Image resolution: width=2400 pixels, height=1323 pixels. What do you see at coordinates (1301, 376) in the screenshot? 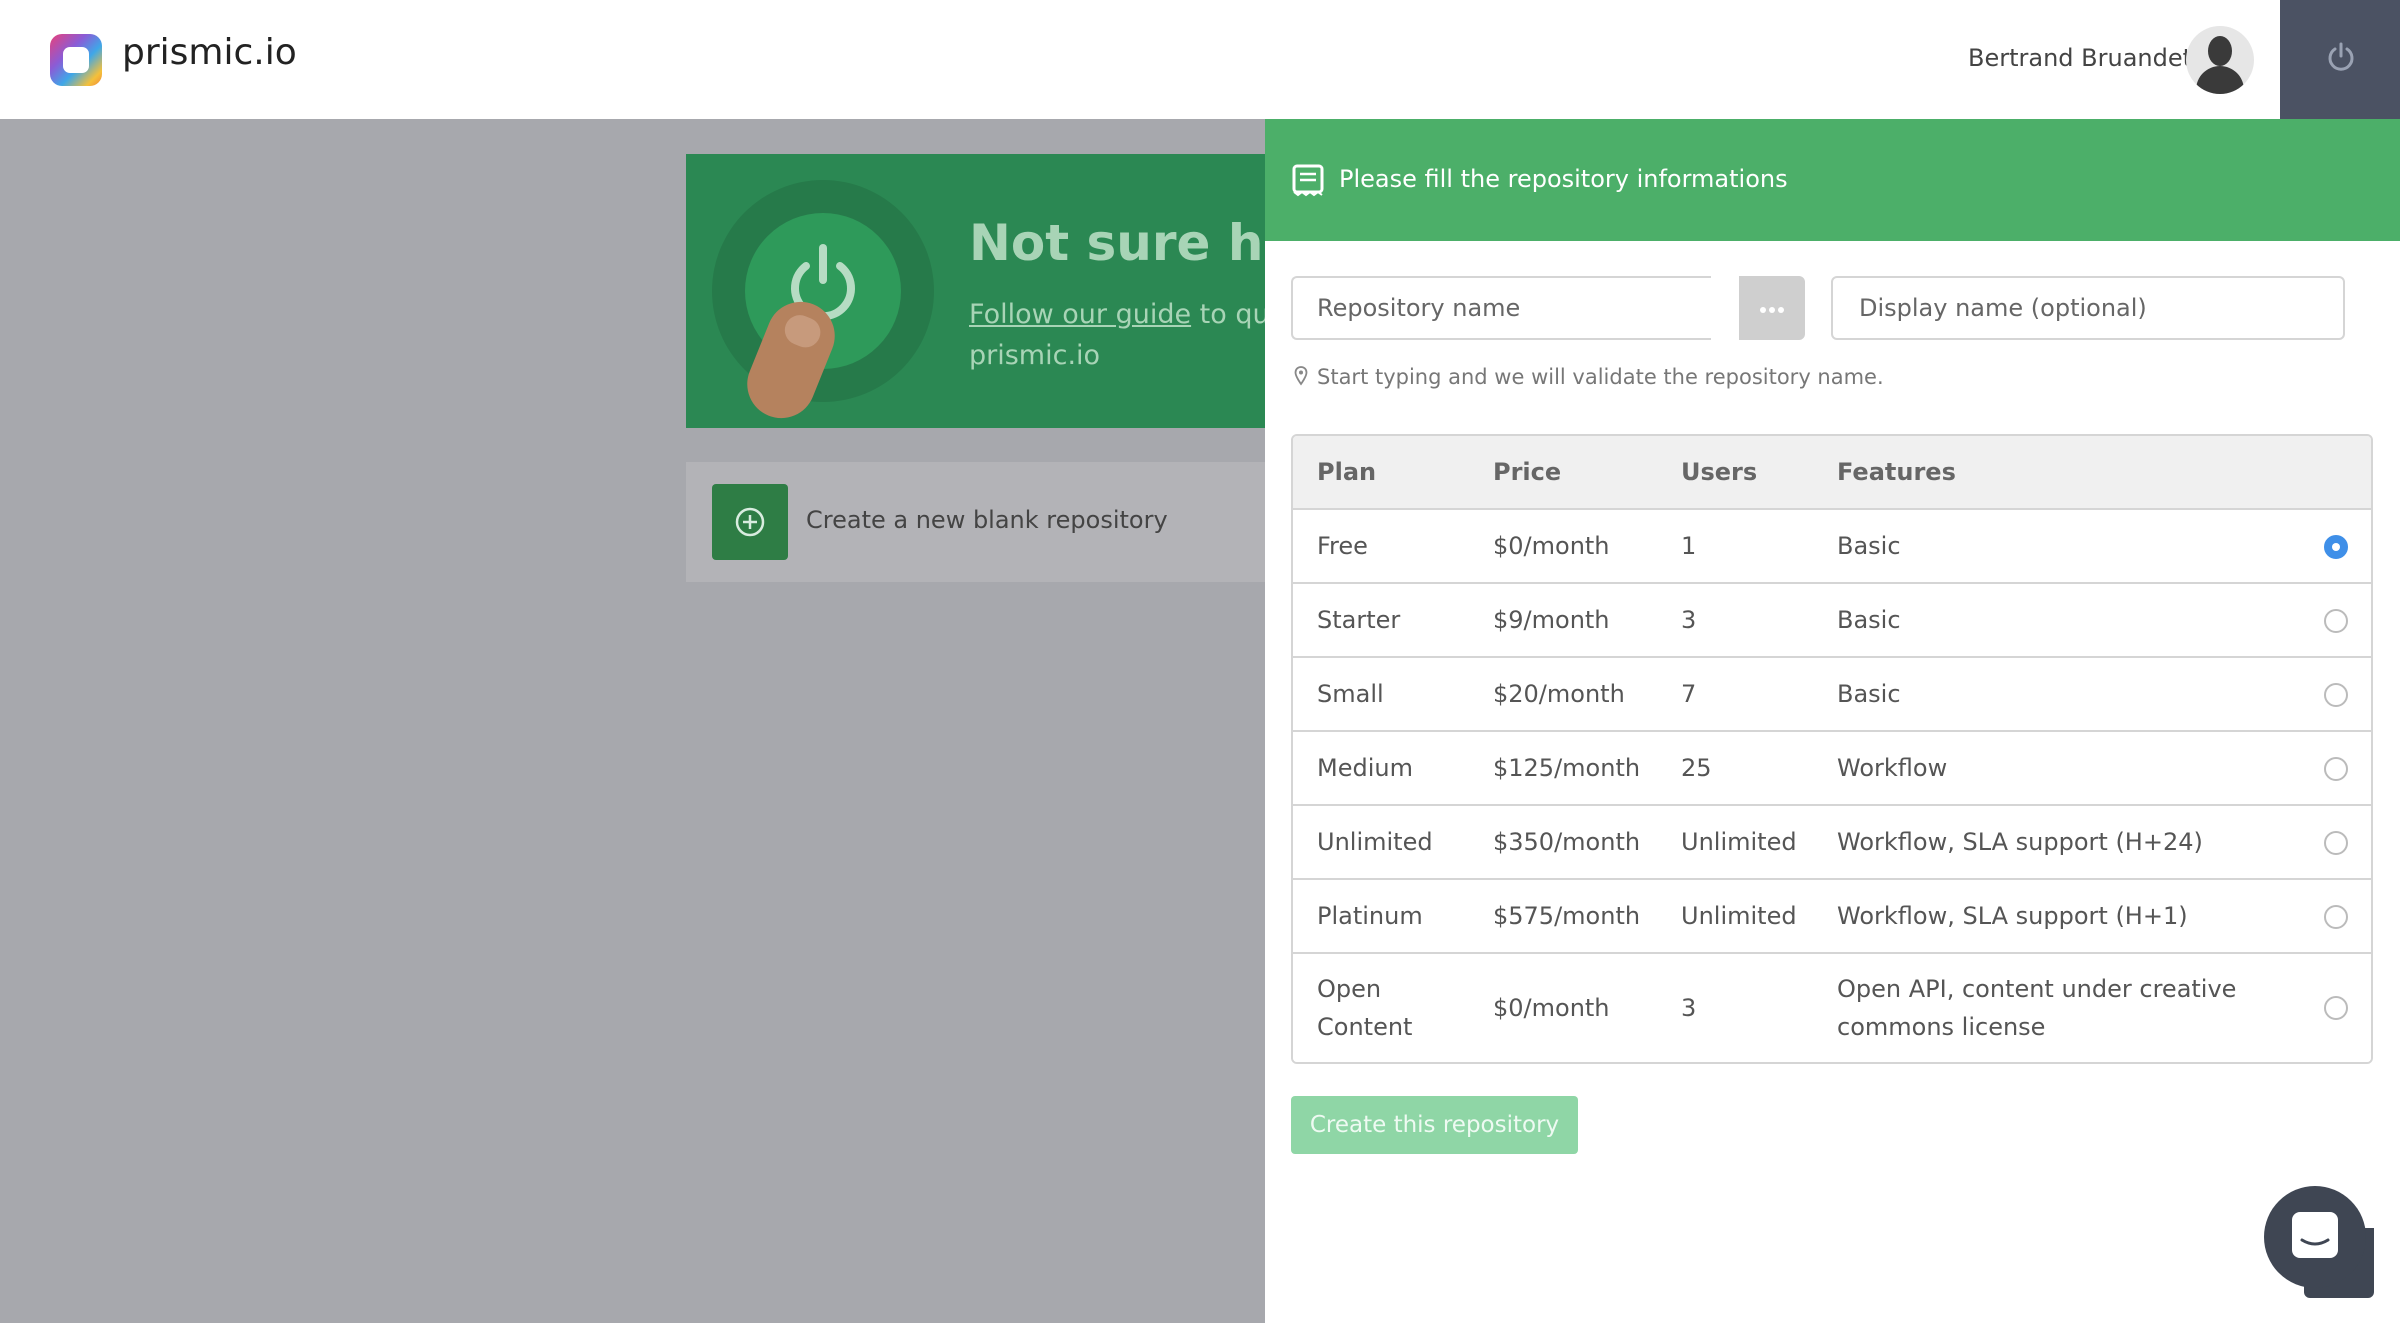
I see `map-marker-icon` at bounding box center [1301, 376].